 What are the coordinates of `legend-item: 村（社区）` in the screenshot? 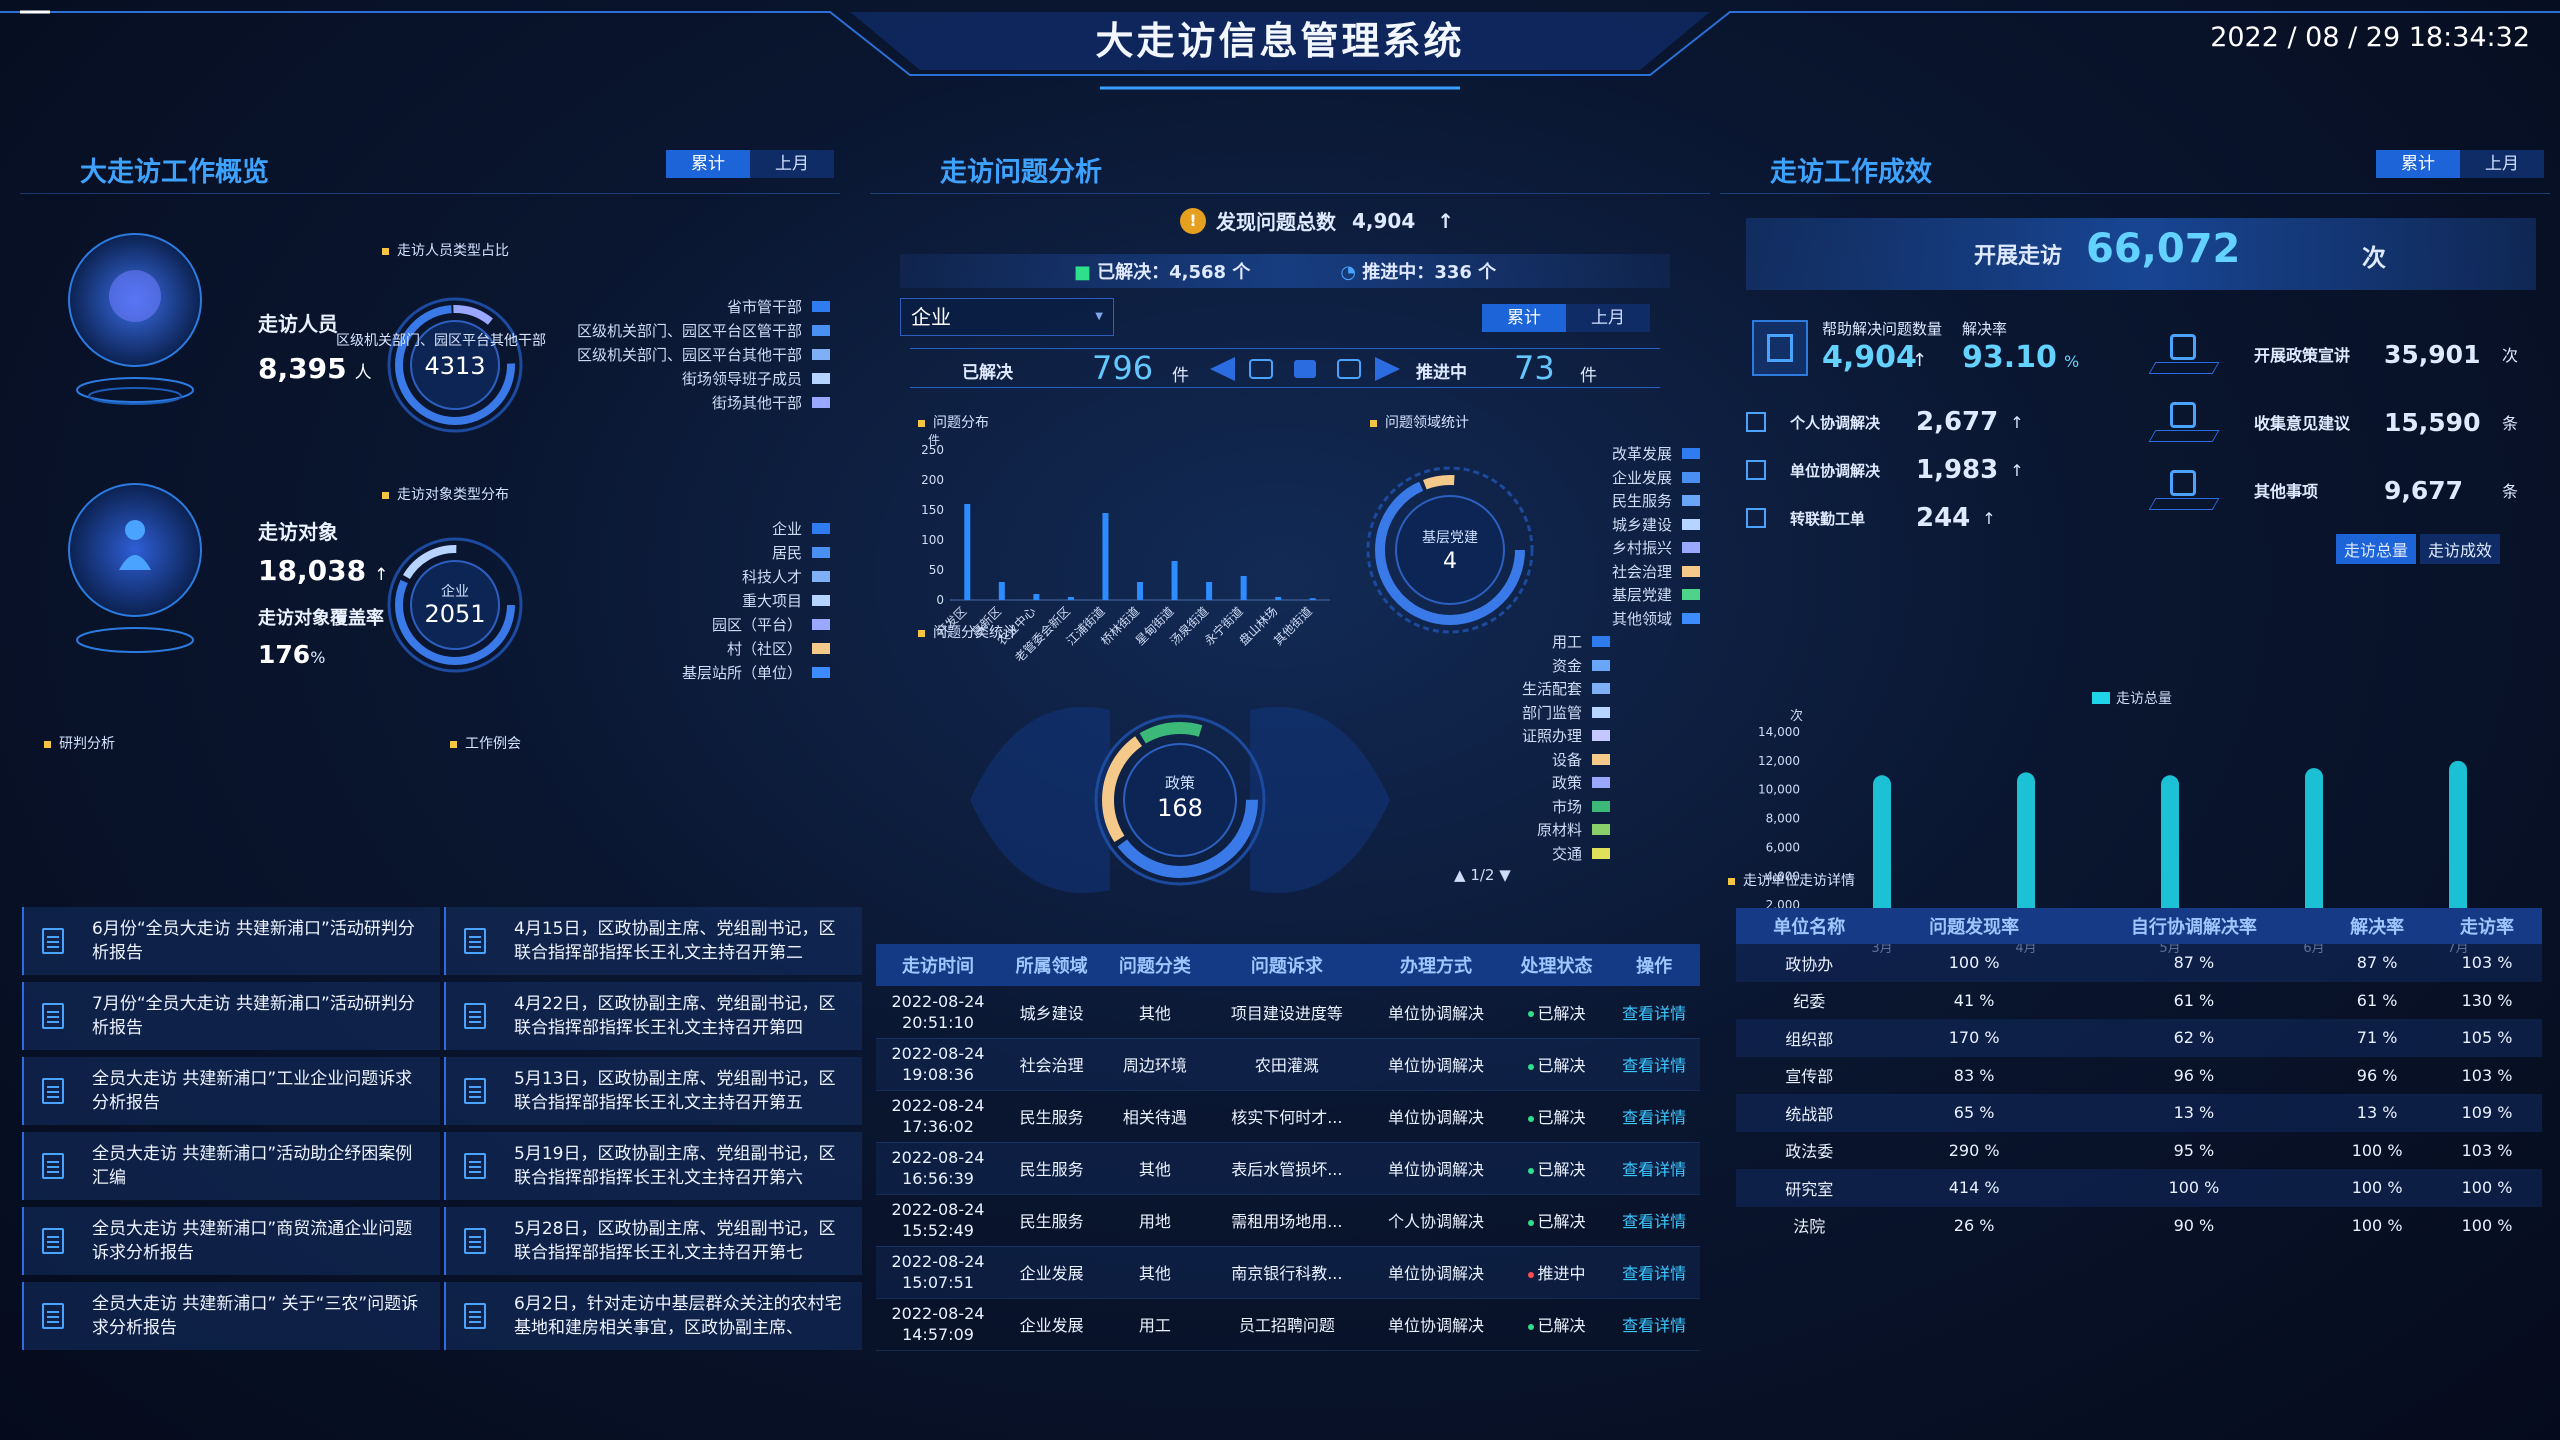 It's located at (685, 648).